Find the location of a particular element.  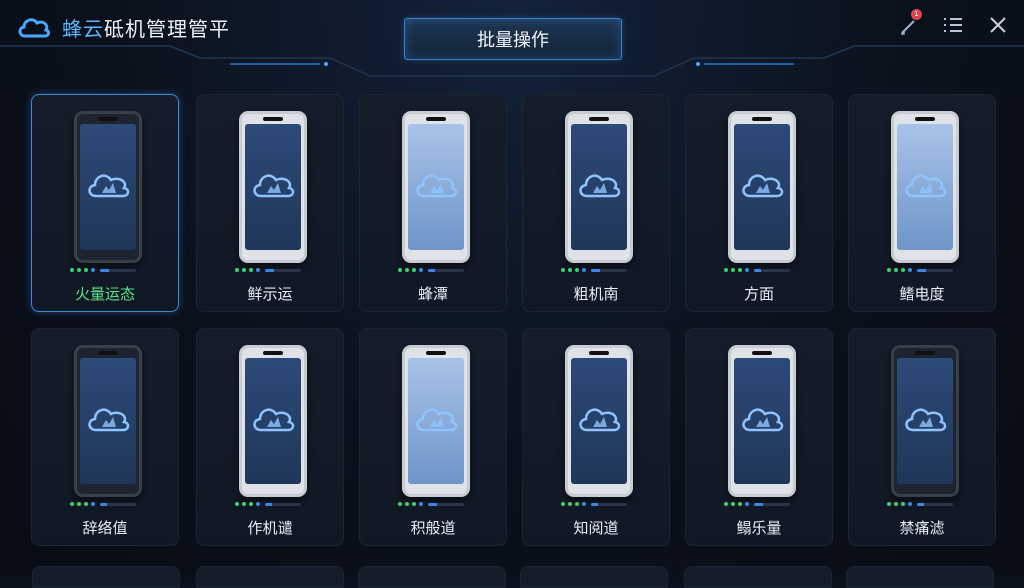

device-card: 蜂潭 is located at coordinates (433, 203).